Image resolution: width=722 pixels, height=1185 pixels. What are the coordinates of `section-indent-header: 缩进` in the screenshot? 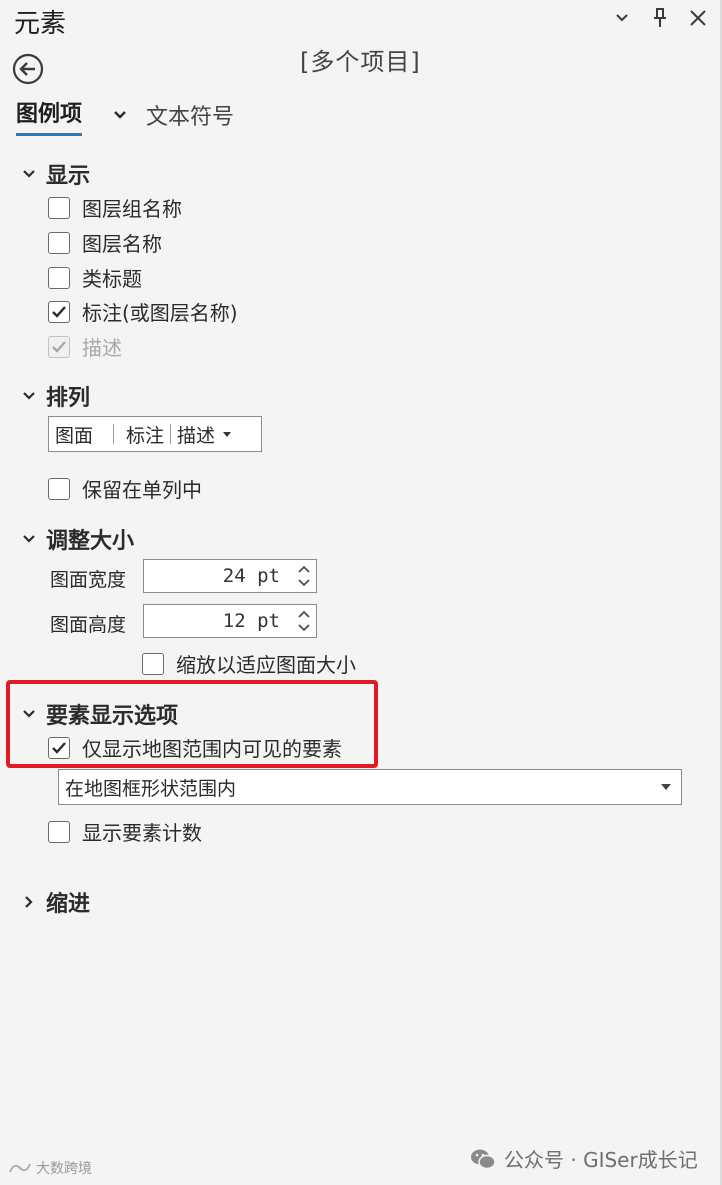 It's located at (55, 902).